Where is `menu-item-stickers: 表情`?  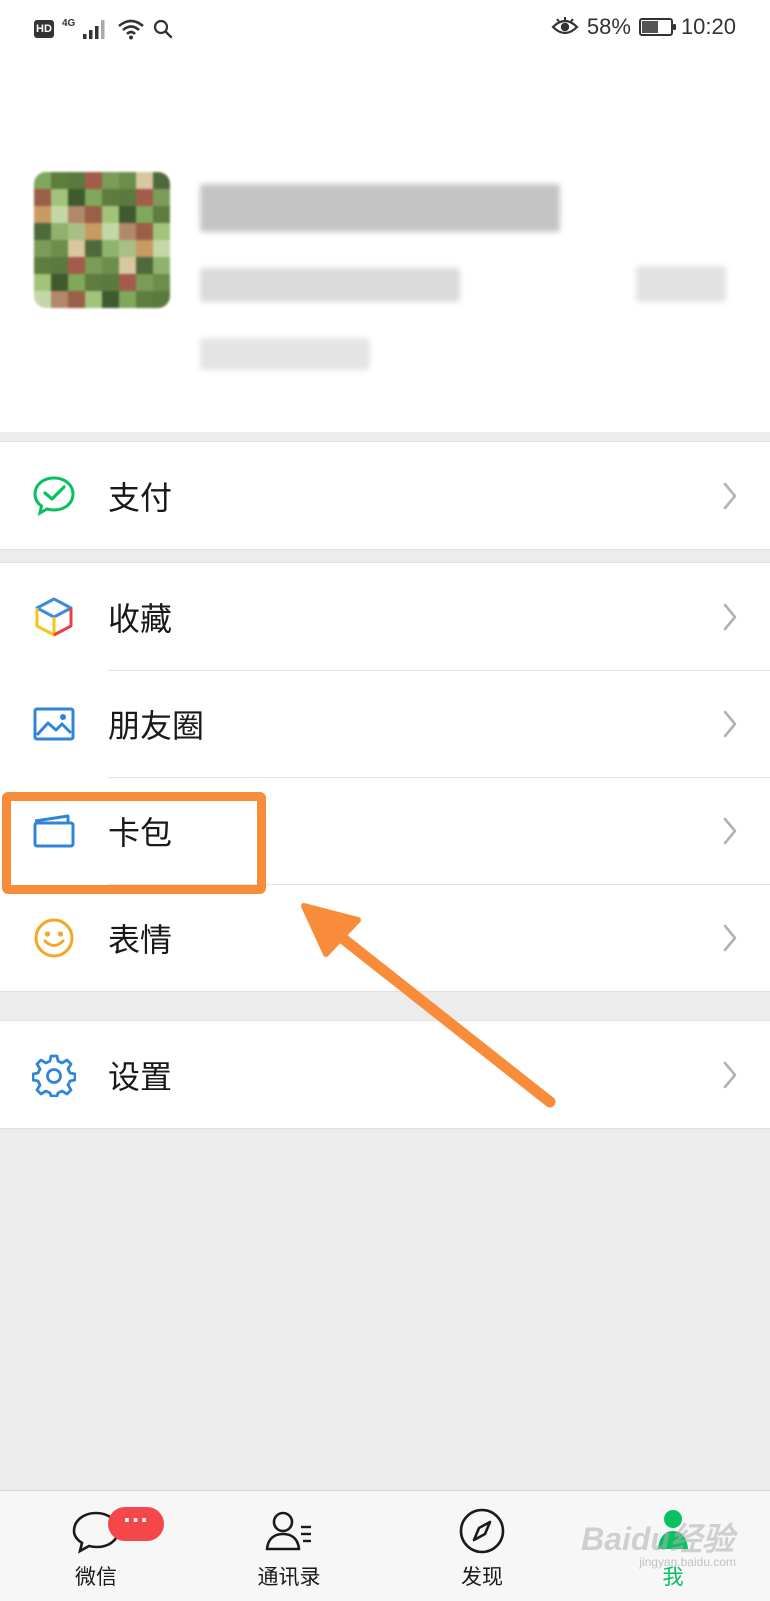 menu-item-stickers: 表情 is located at coordinates (385, 937).